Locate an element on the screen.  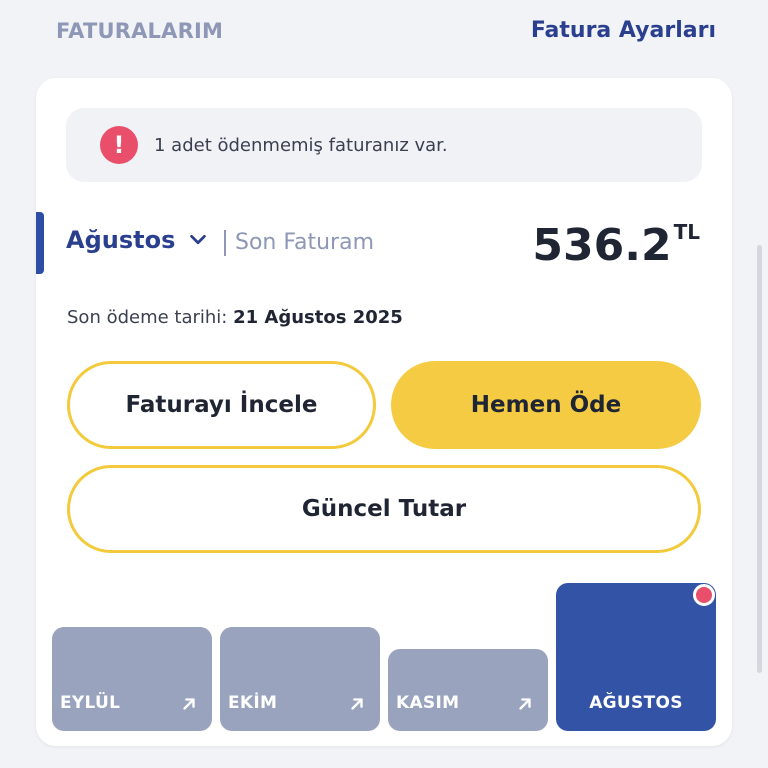
month-tile-label: KASIM is located at coordinates (428, 703).